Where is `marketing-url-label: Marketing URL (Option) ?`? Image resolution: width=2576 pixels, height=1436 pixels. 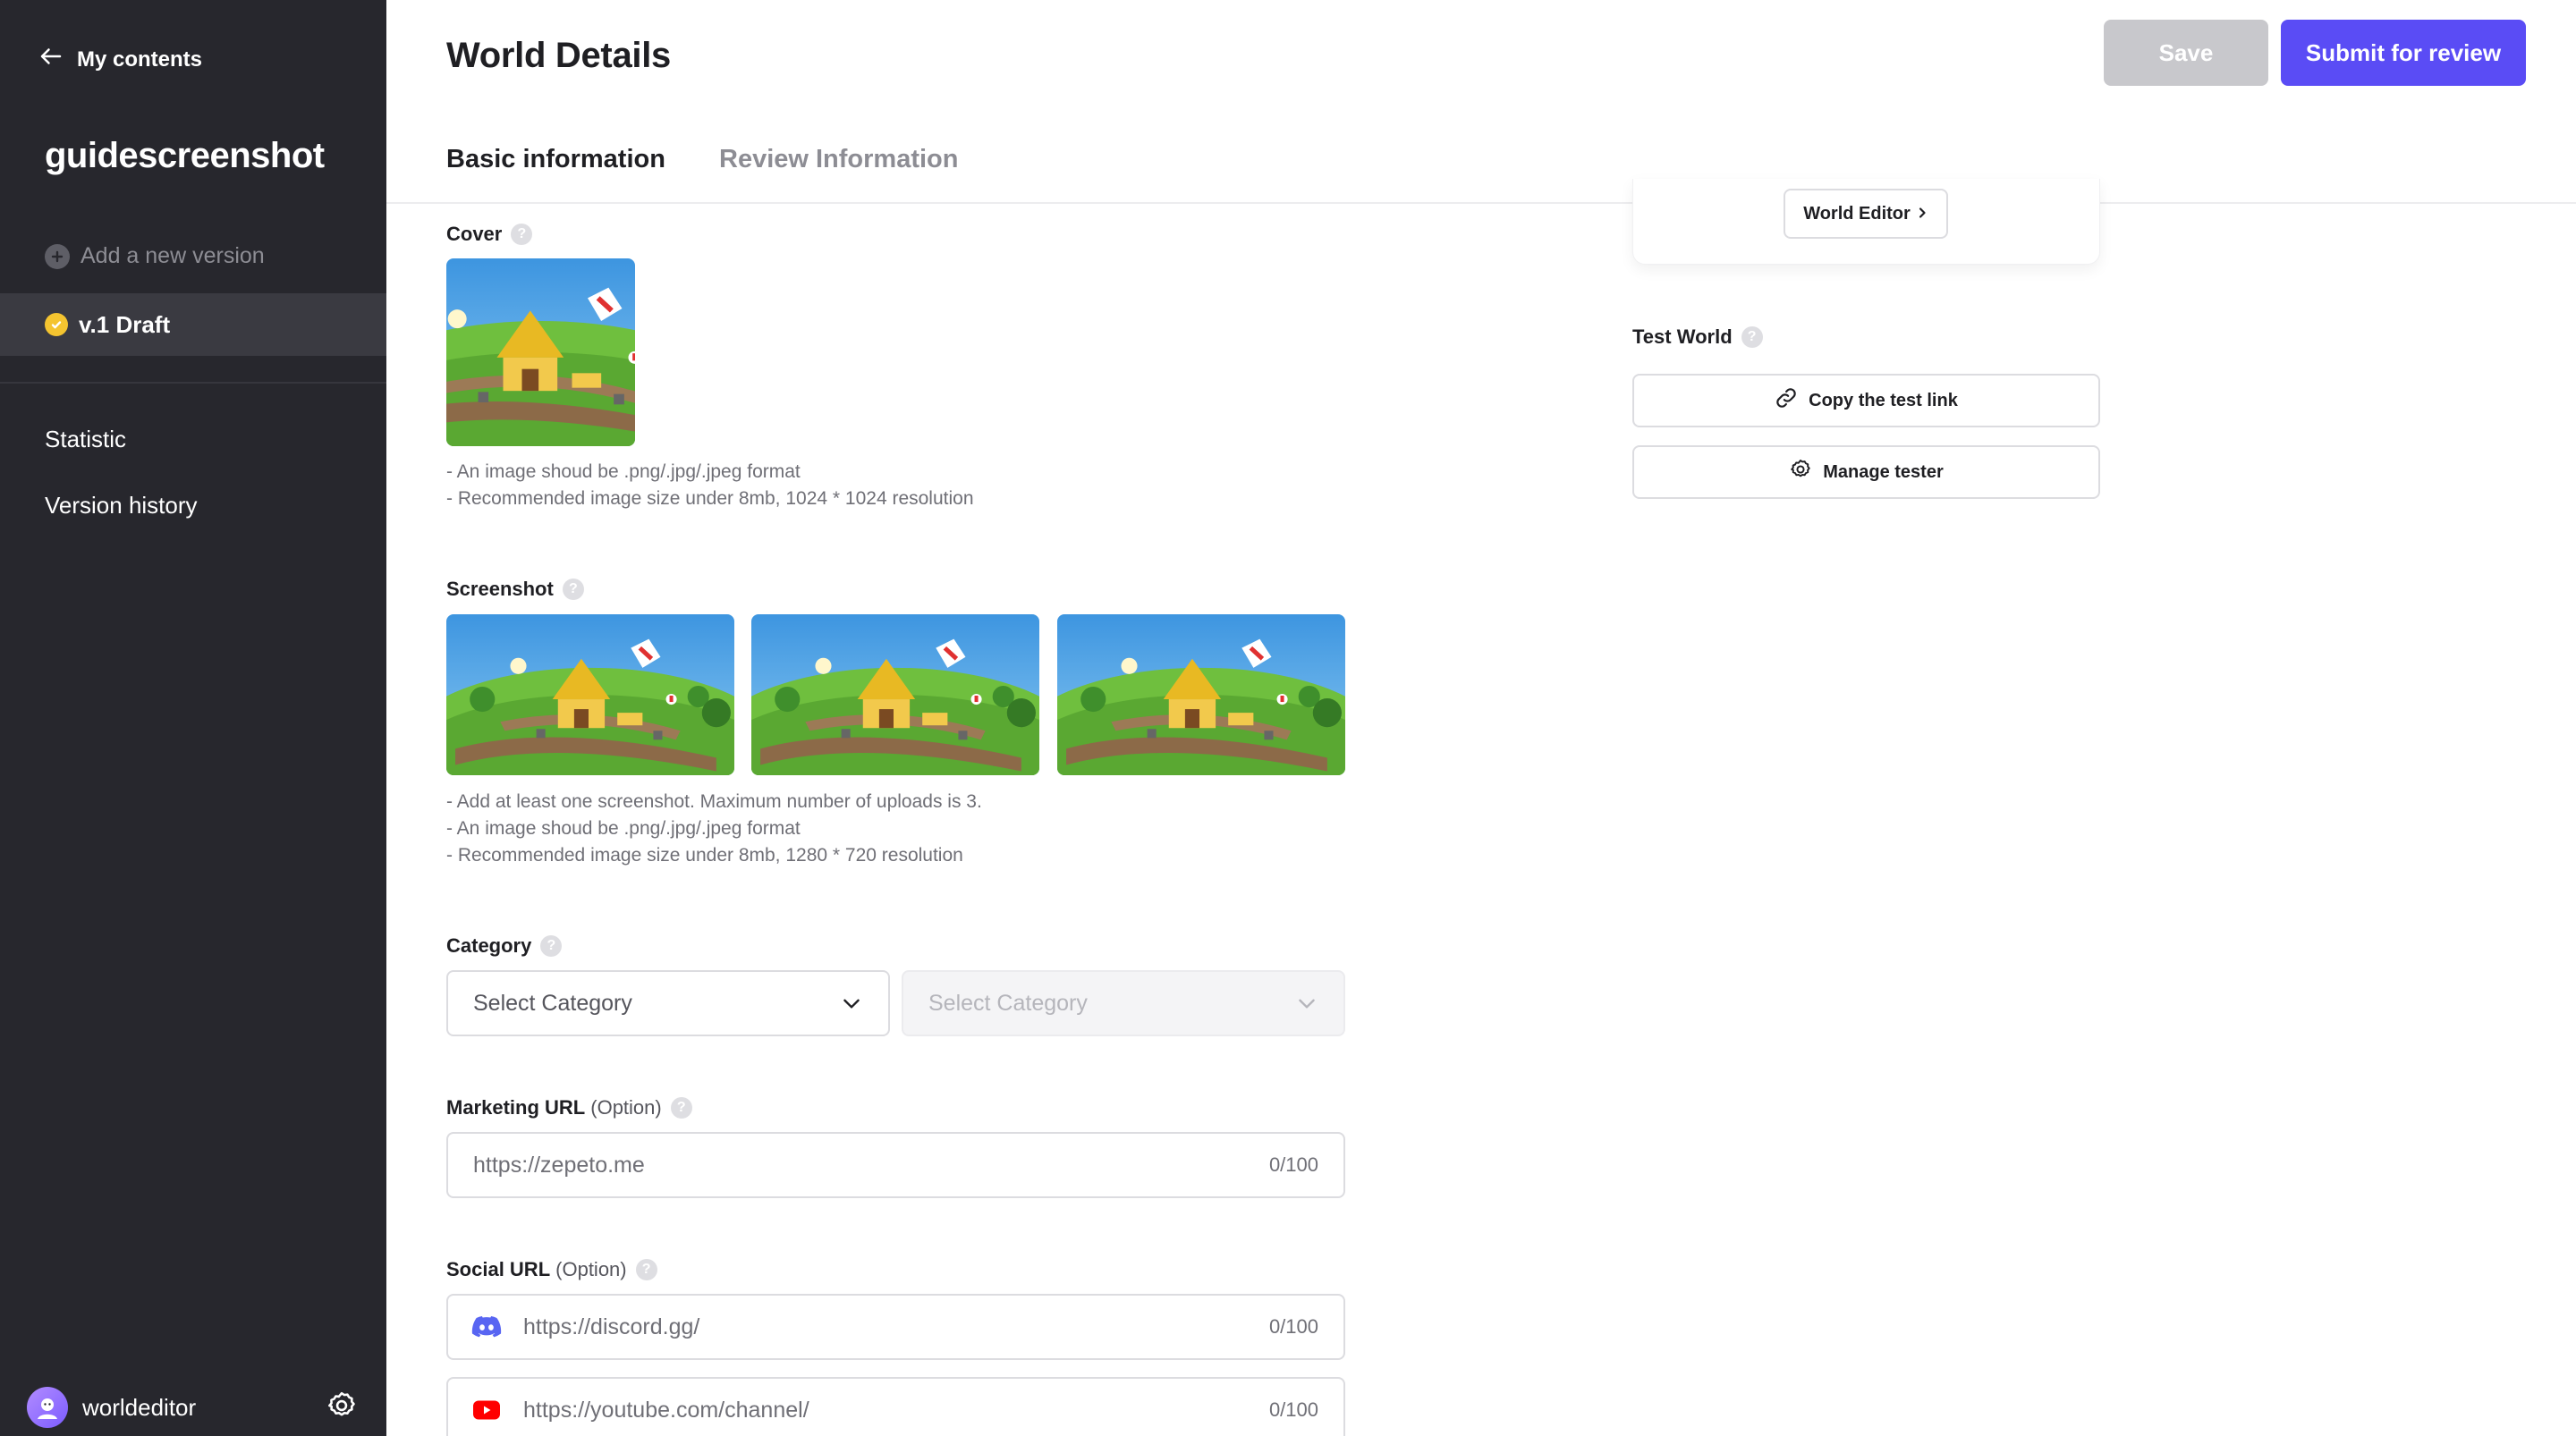
marketing-url-label: Marketing URL (Option) ? is located at coordinates (569, 1107).